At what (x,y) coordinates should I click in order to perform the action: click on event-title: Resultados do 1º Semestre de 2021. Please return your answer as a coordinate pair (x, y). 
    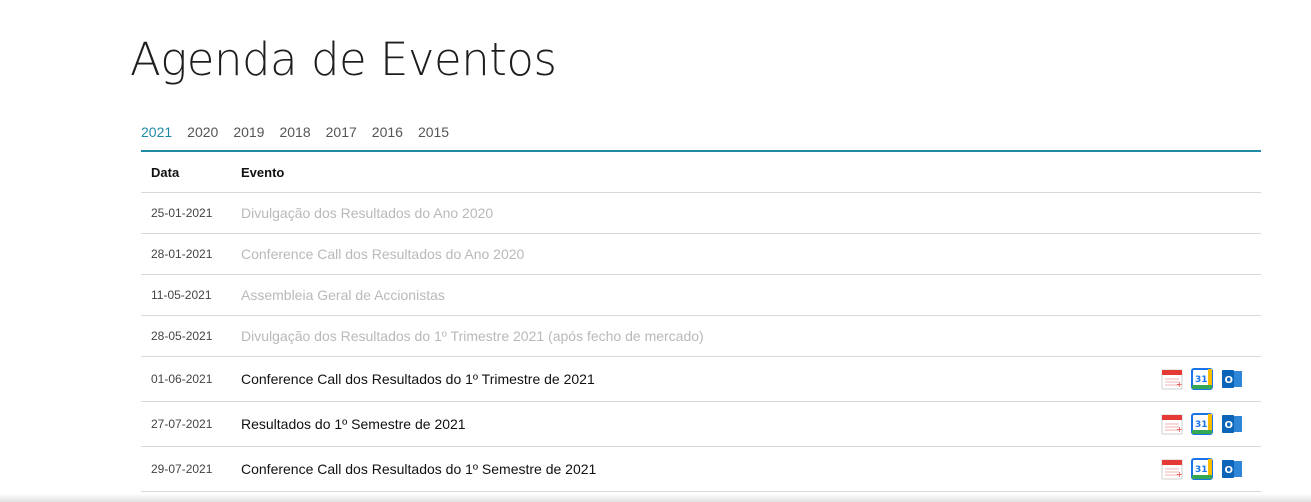
    Looking at the image, I should click on (353, 424).